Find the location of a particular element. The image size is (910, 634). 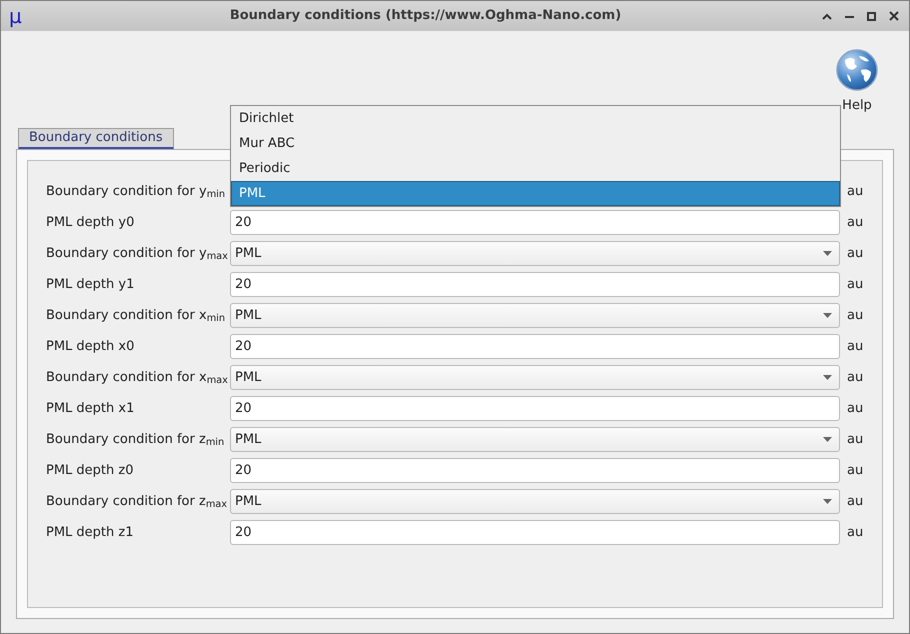

tab: Boundary conditions is located at coordinates (96, 139).